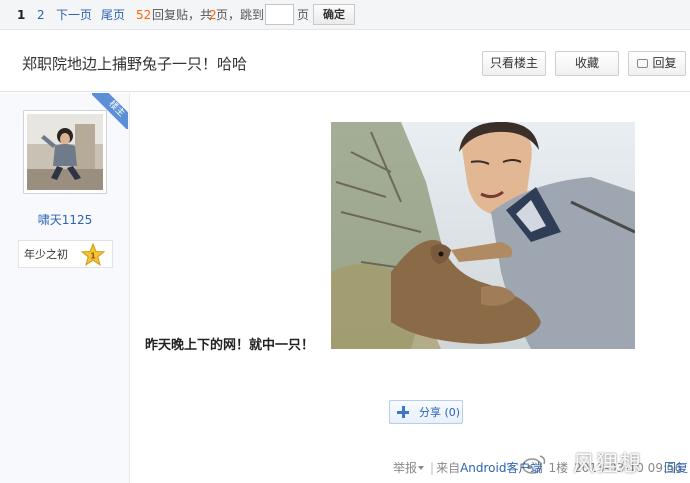  Describe the element at coordinates (303, 15) in the screenshot. I see `pager-page-unit: 页` at that location.